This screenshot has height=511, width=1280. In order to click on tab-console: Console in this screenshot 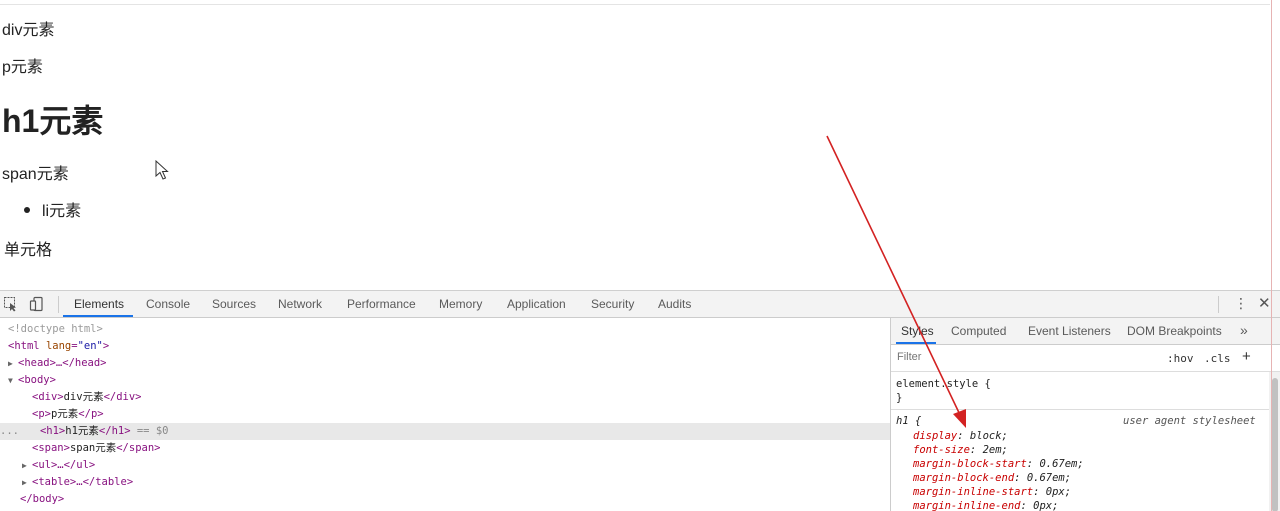, I will do `click(168, 304)`.